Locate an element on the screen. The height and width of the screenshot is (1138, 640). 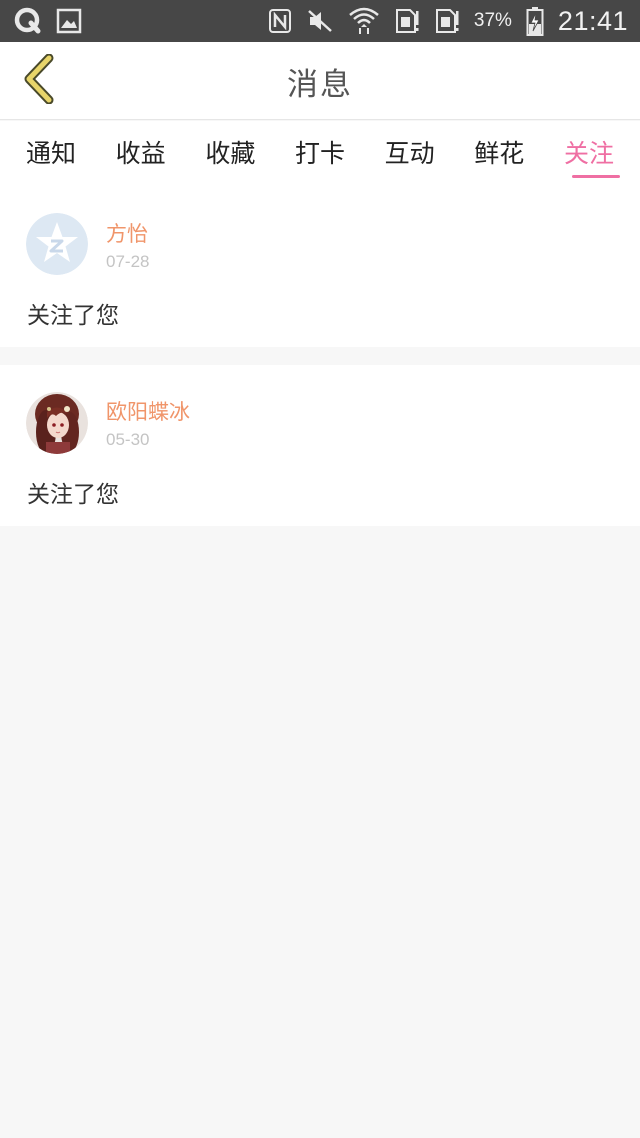
message-tabs: 通知 收益 收藏 打卡 互动 鲜花 关注 is located at coordinates (320, 154).